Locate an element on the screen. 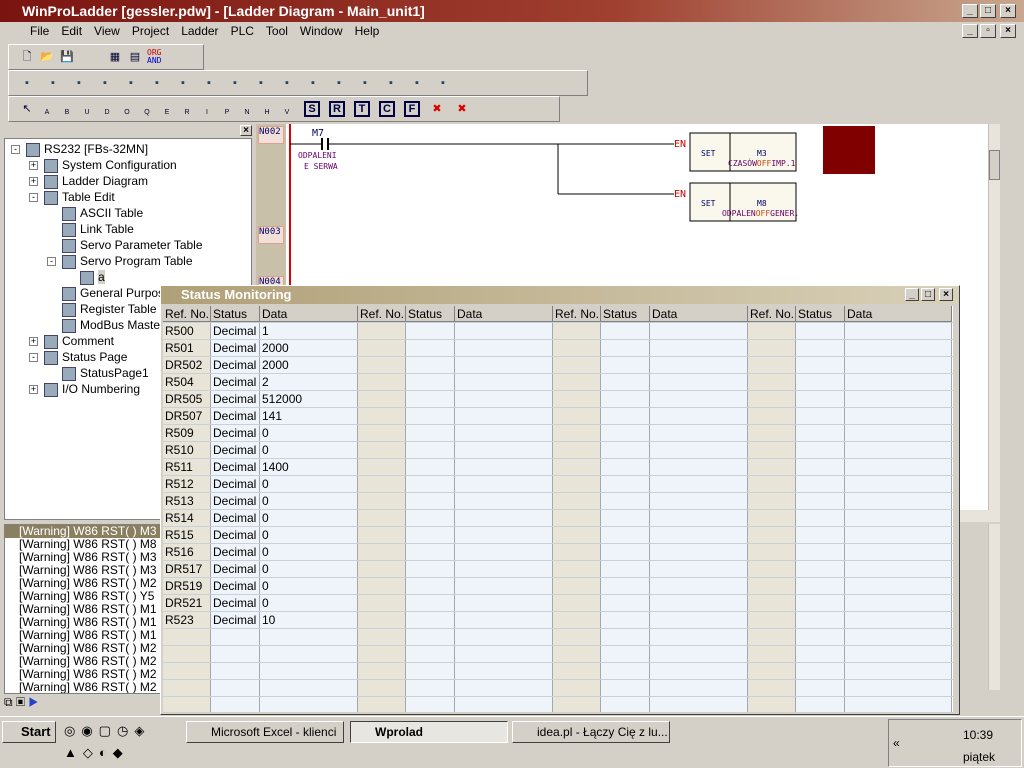 This screenshot has height=768, width=1024. grid-cell: R513 is located at coordinates (187, 501).